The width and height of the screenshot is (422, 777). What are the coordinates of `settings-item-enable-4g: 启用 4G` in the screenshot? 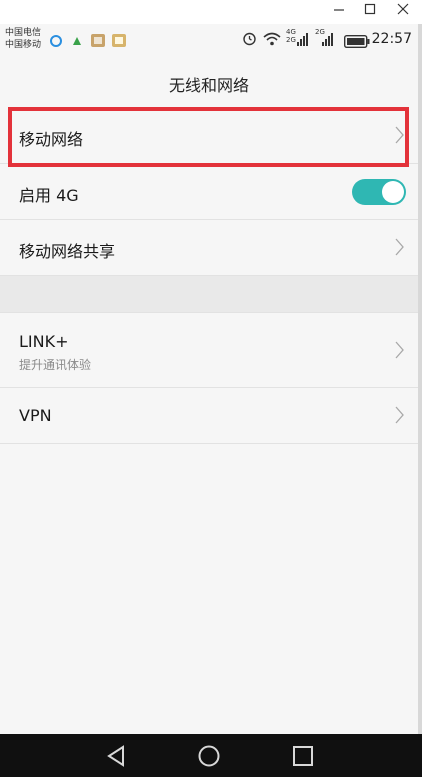 It's located at (209, 192).